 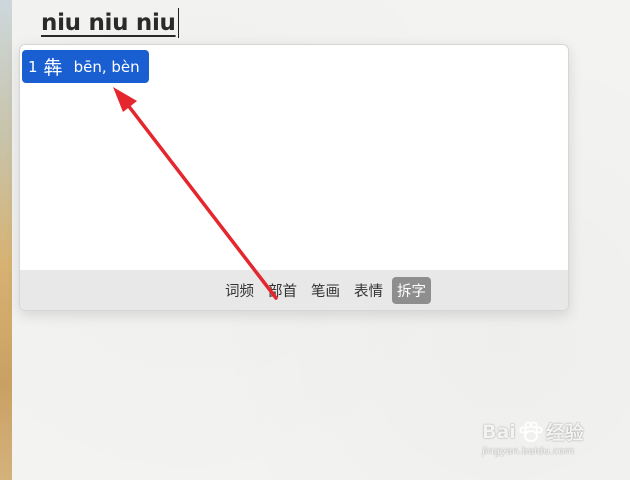 I want to click on watermark-url: jingyan.baidu.com, so click(x=528, y=451).